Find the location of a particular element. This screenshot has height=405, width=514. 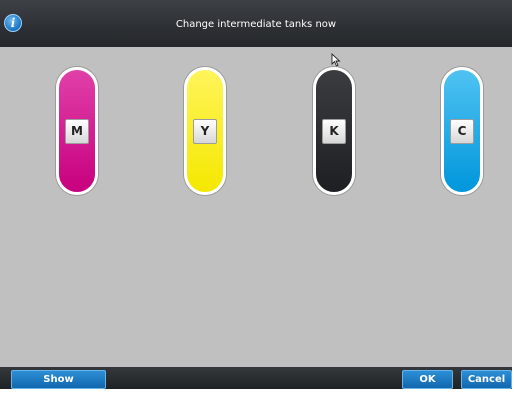

tank-label-black: K is located at coordinates (334, 131).